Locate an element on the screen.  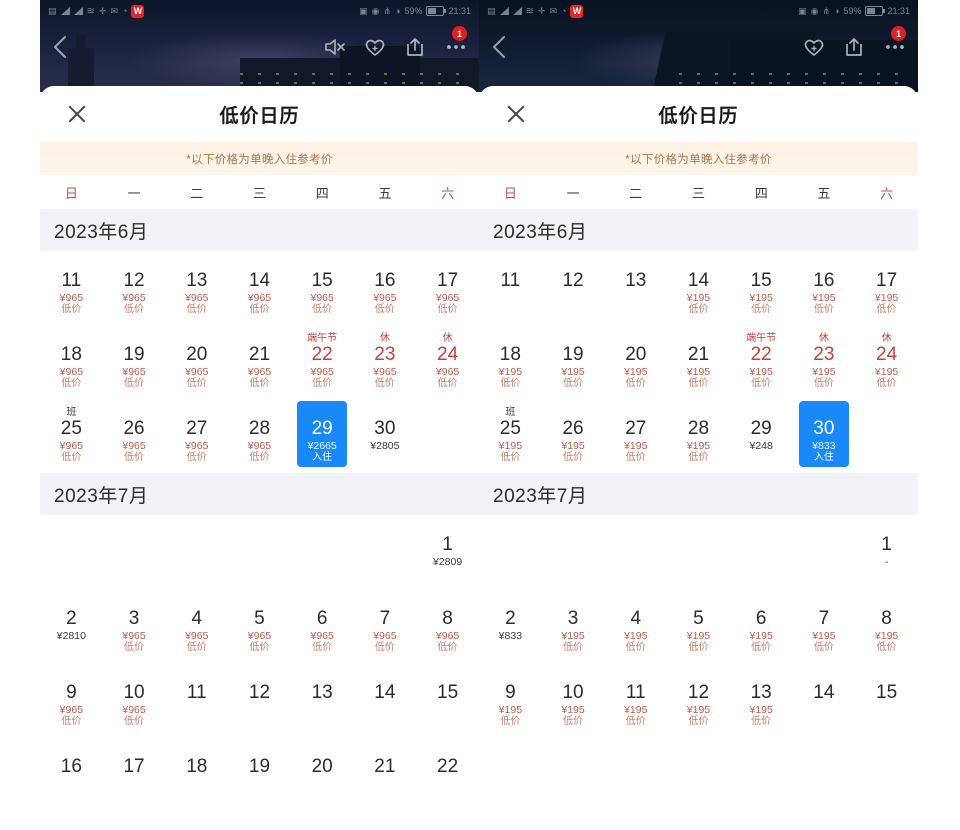
calendar-day-cell: 休 23 ¥195 低价 is located at coordinates (824, 362).